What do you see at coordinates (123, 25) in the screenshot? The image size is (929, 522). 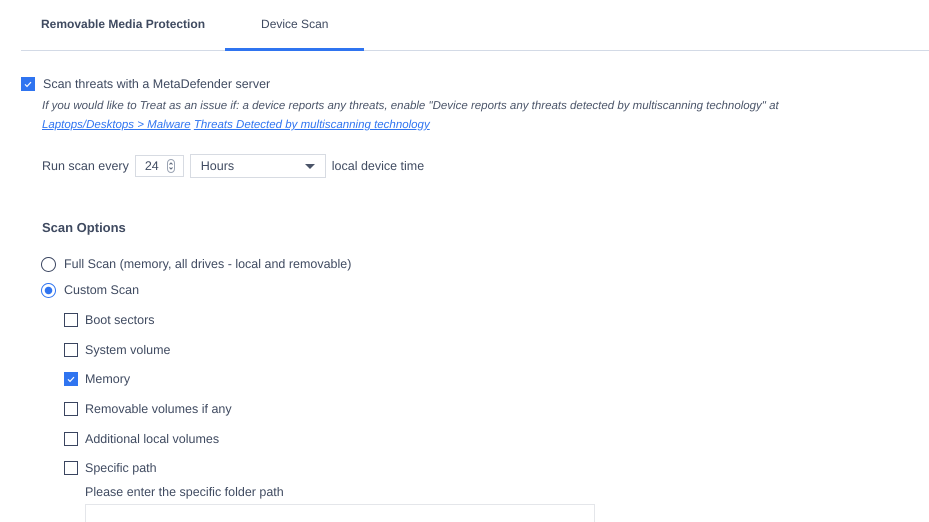 I see `tab: Removable Media Protection` at bounding box center [123, 25].